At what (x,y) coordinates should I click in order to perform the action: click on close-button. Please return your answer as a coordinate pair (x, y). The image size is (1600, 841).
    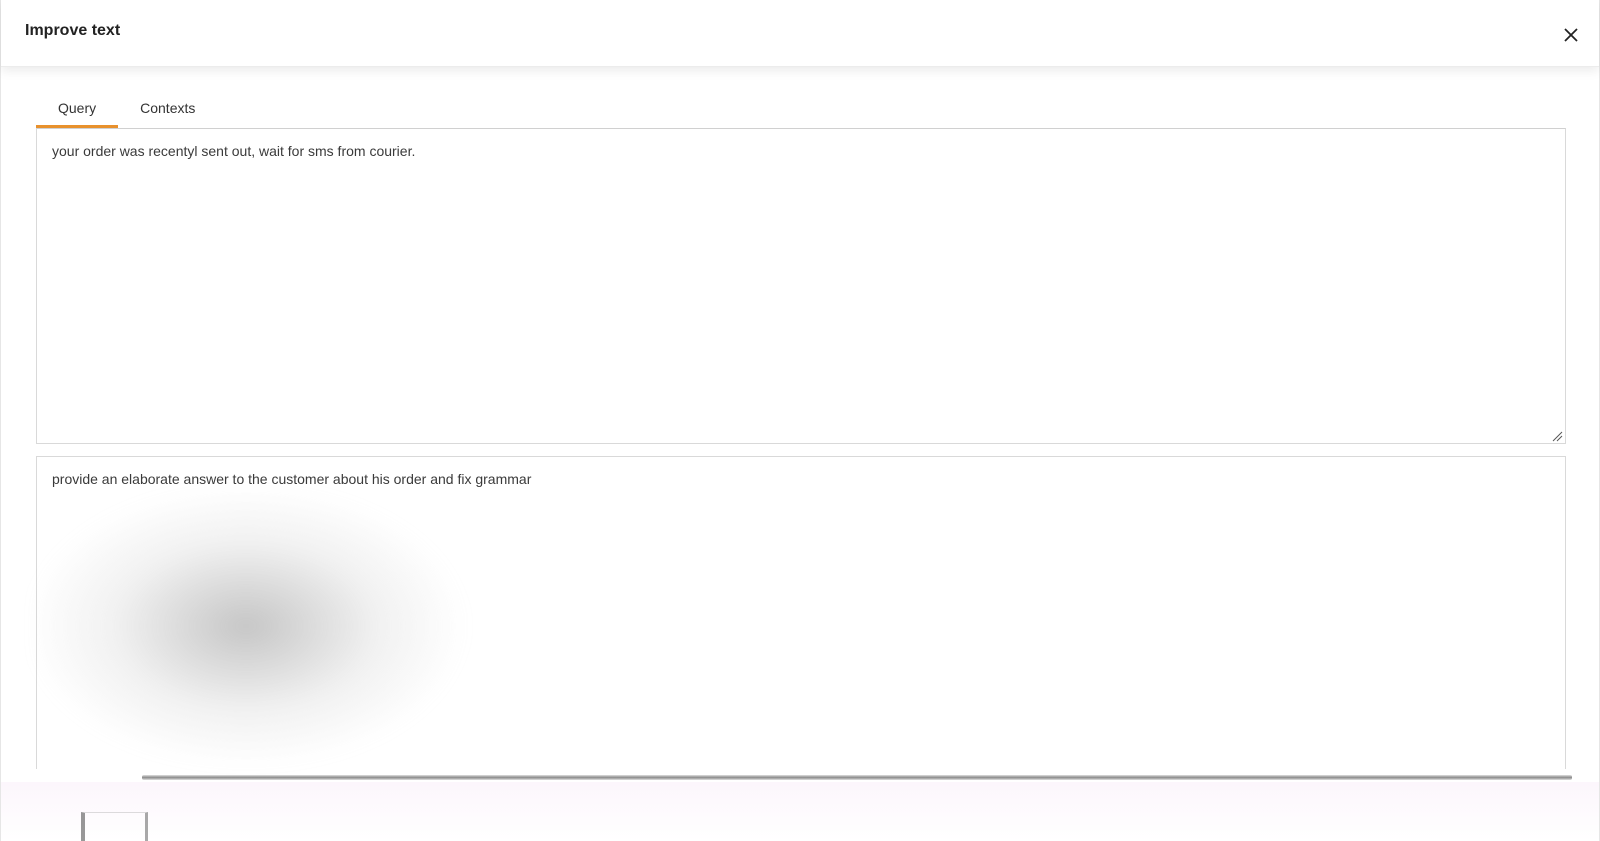
    Looking at the image, I should click on (1571, 32).